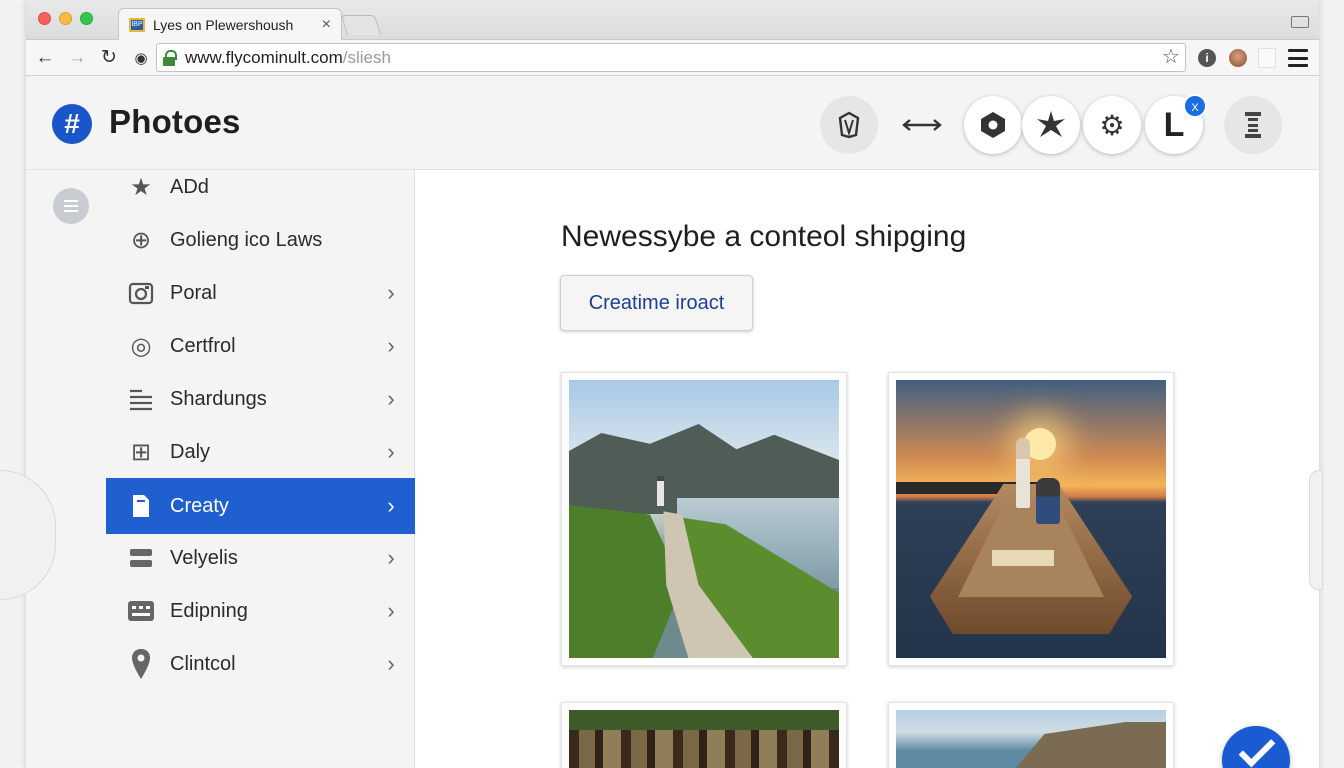 This screenshot has width=1344, height=768. What do you see at coordinates (109, 58) in the screenshot?
I see `reload-button: ↻` at bounding box center [109, 58].